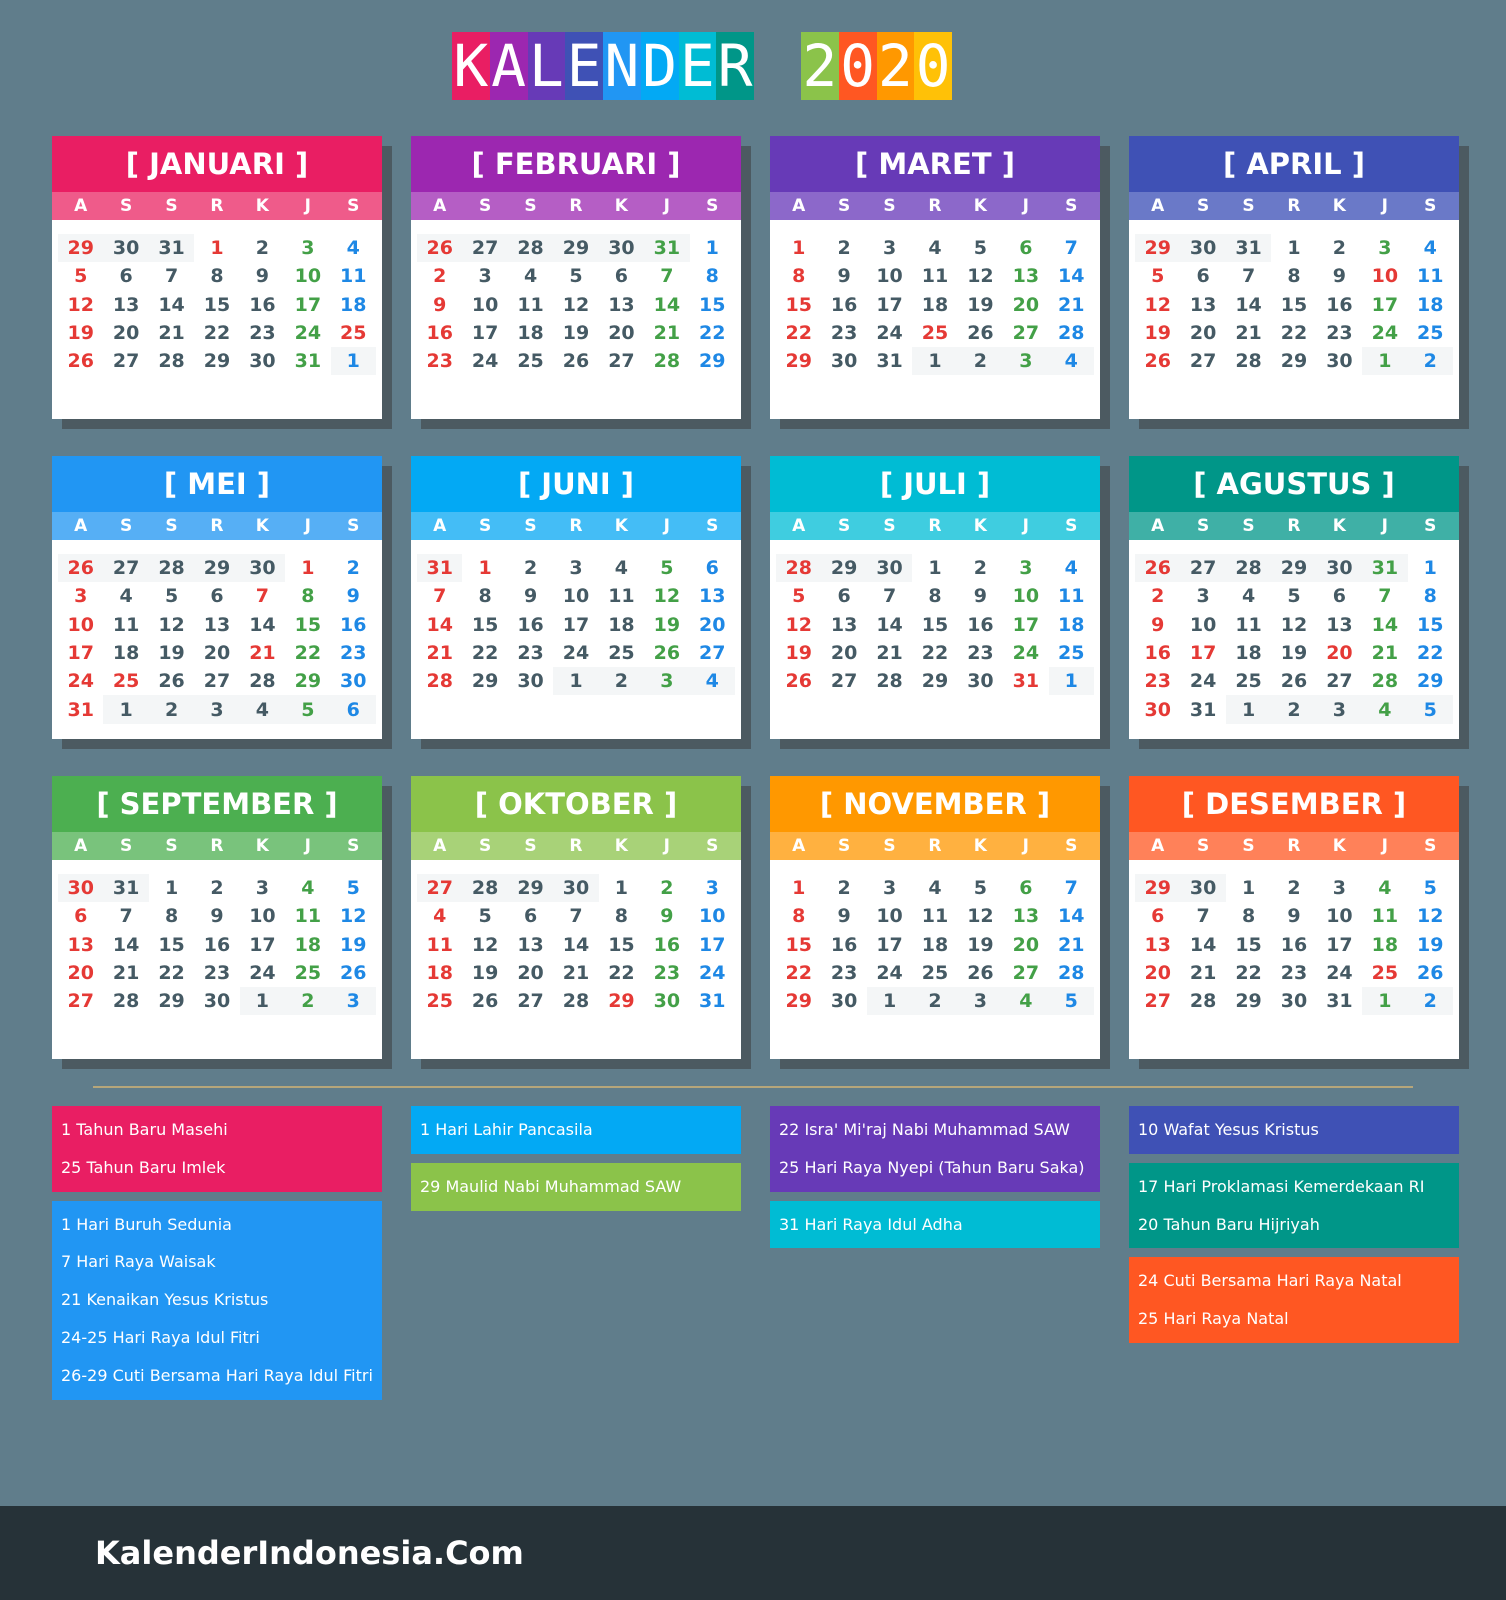 The width and height of the screenshot is (1506, 1600). I want to click on holiday-group: 1 Tahun Baru Masehi 25 Tahun Baru Imlek, so click(217, 1149).